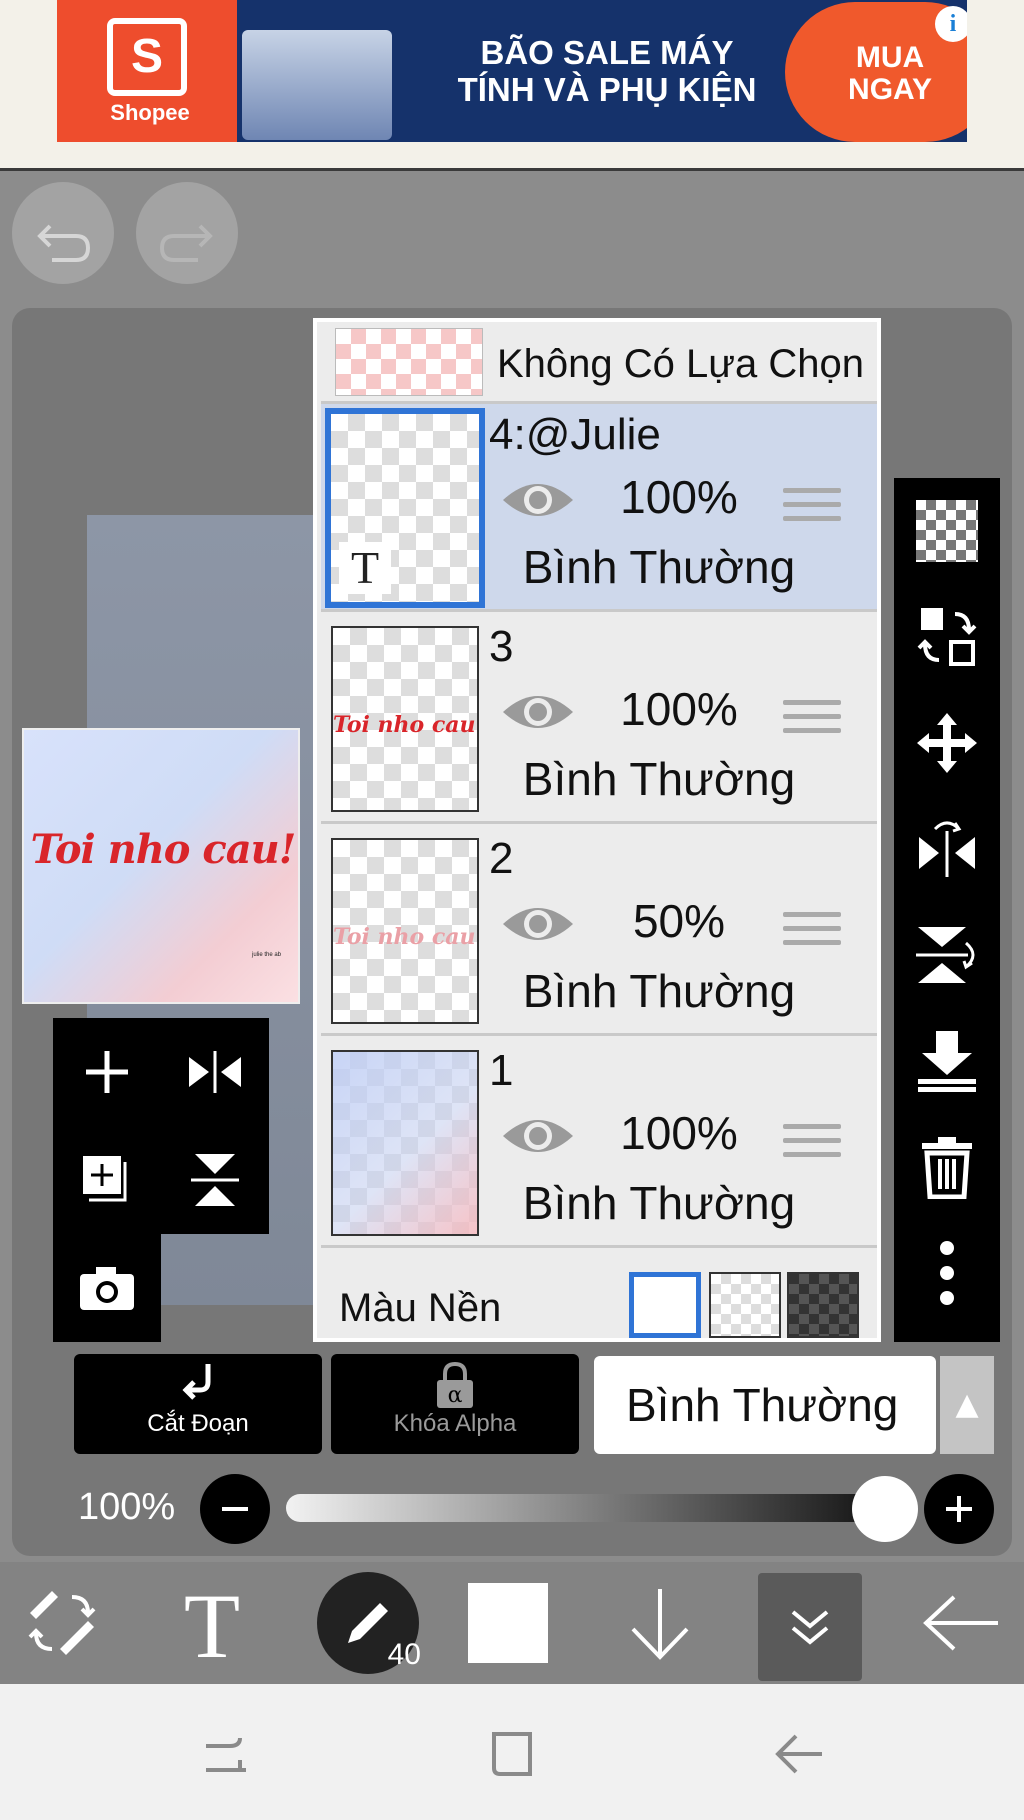 The image size is (1024, 1820). I want to click on add-layer-button, so click(107, 1072).